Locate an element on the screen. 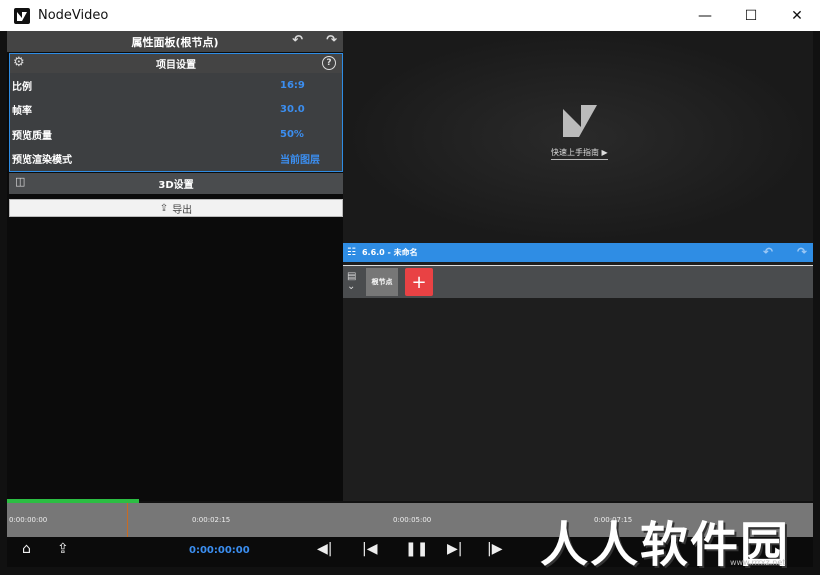  setting-row-render-mode: 预览渲染模式 当前图层 is located at coordinates (176, 159).